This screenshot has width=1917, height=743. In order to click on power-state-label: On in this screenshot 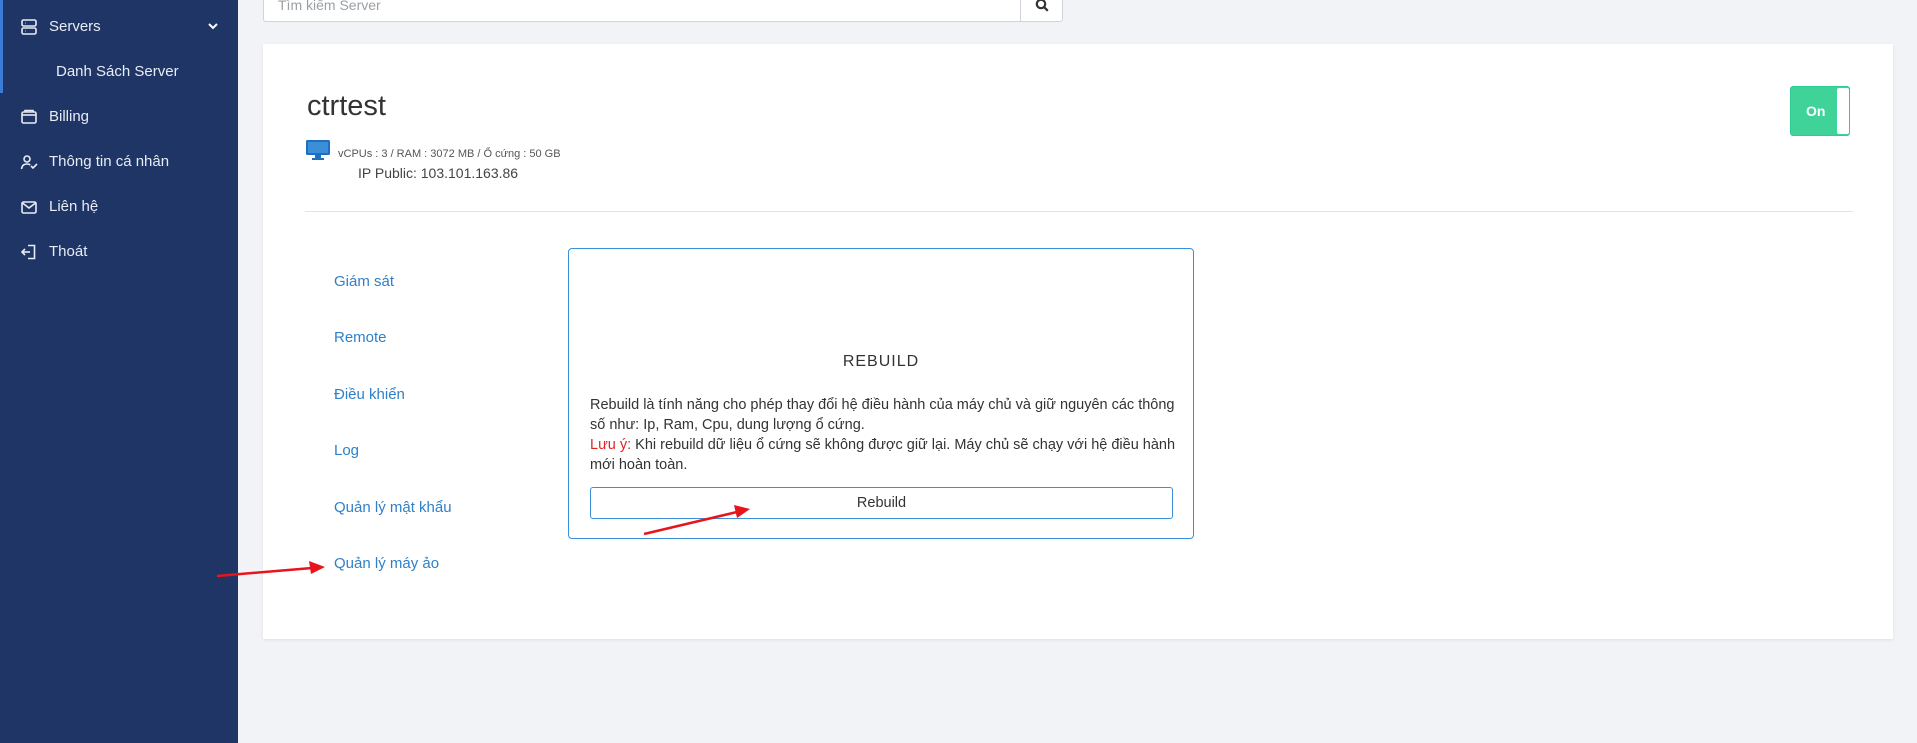, I will do `click(1816, 111)`.